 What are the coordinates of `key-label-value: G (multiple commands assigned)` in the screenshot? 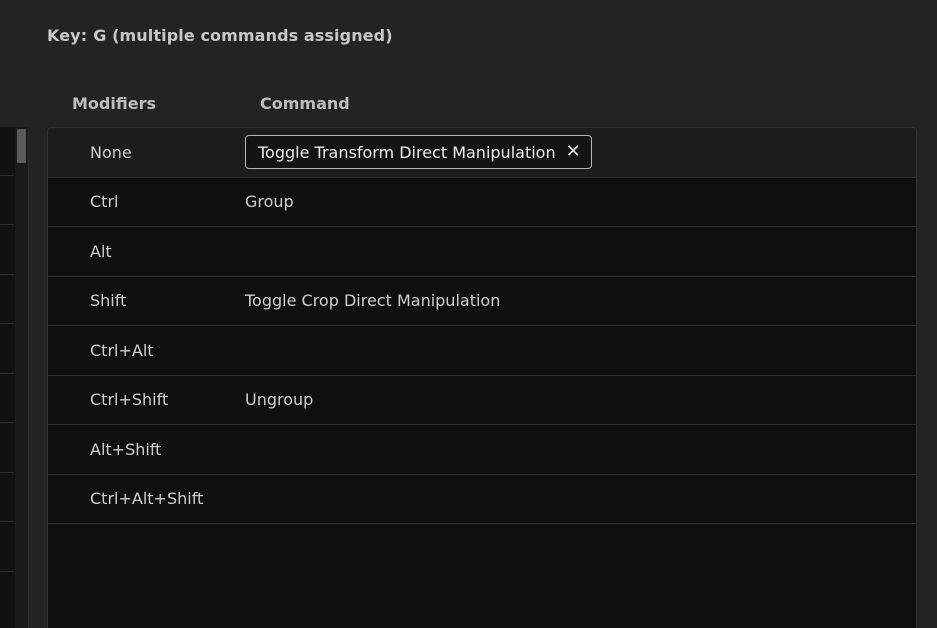 It's located at (243, 35).